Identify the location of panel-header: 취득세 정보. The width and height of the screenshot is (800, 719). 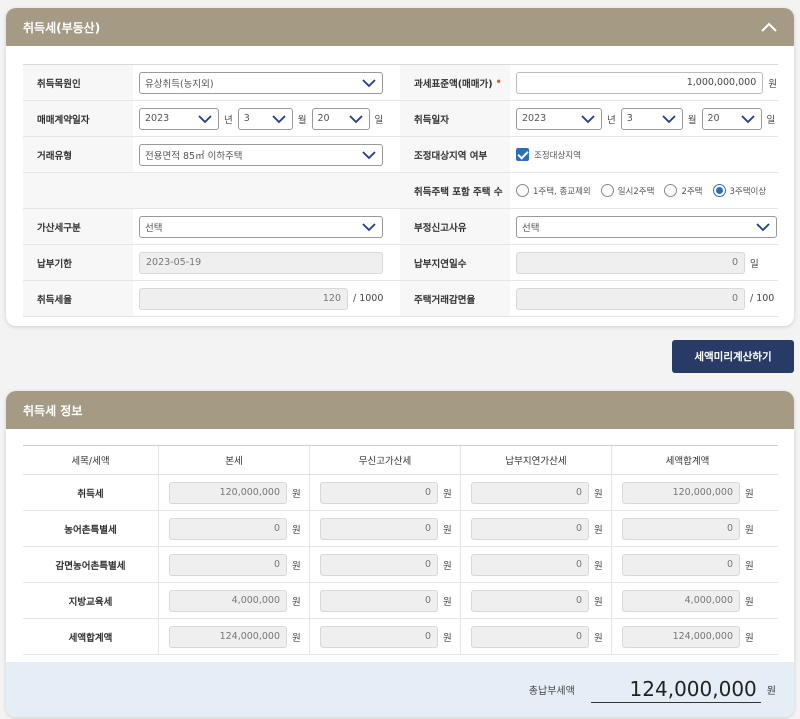
(400, 410).